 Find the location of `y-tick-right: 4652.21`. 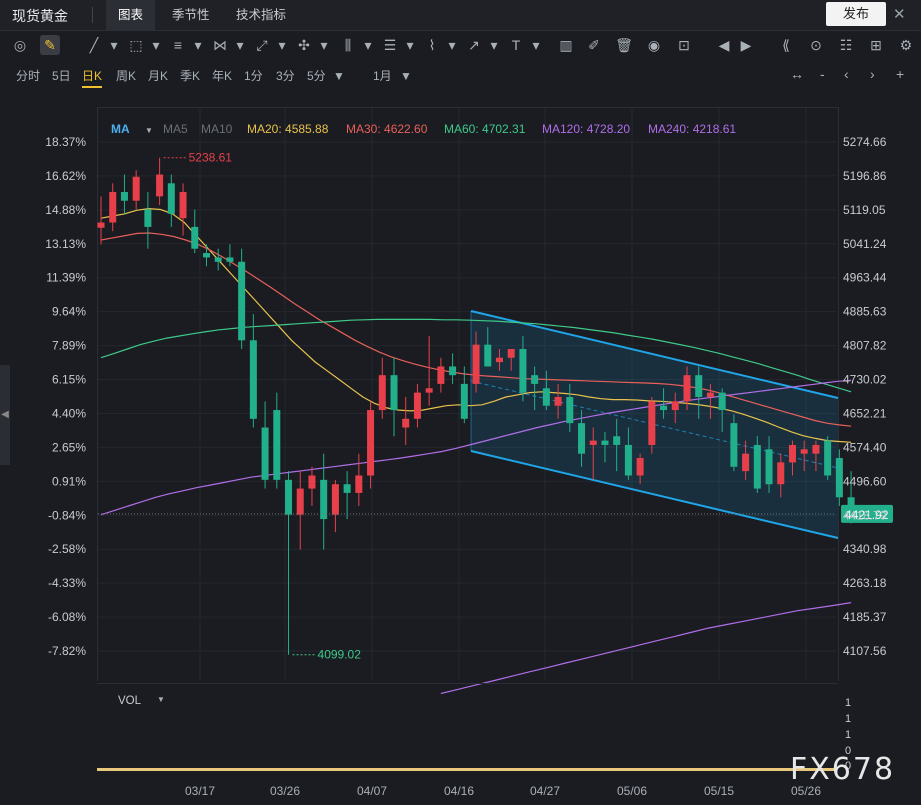

y-tick-right: 4652.21 is located at coordinates (865, 413).